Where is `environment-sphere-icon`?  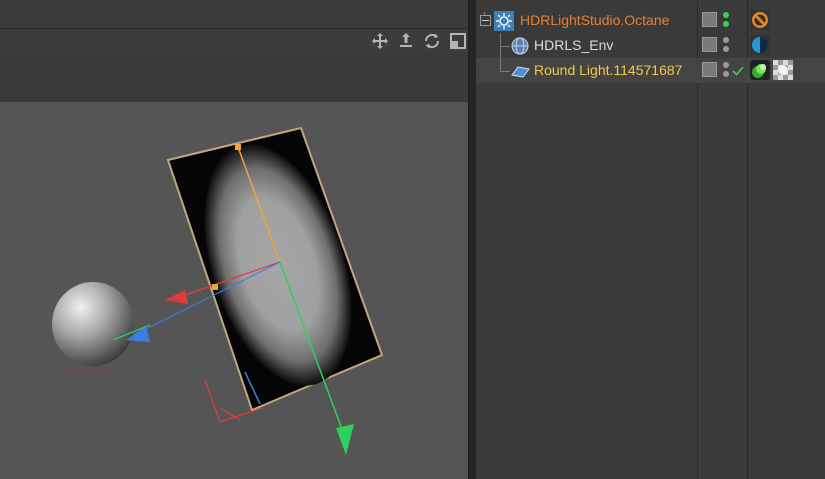
environment-sphere-icon is located at coordinates (520, 46).